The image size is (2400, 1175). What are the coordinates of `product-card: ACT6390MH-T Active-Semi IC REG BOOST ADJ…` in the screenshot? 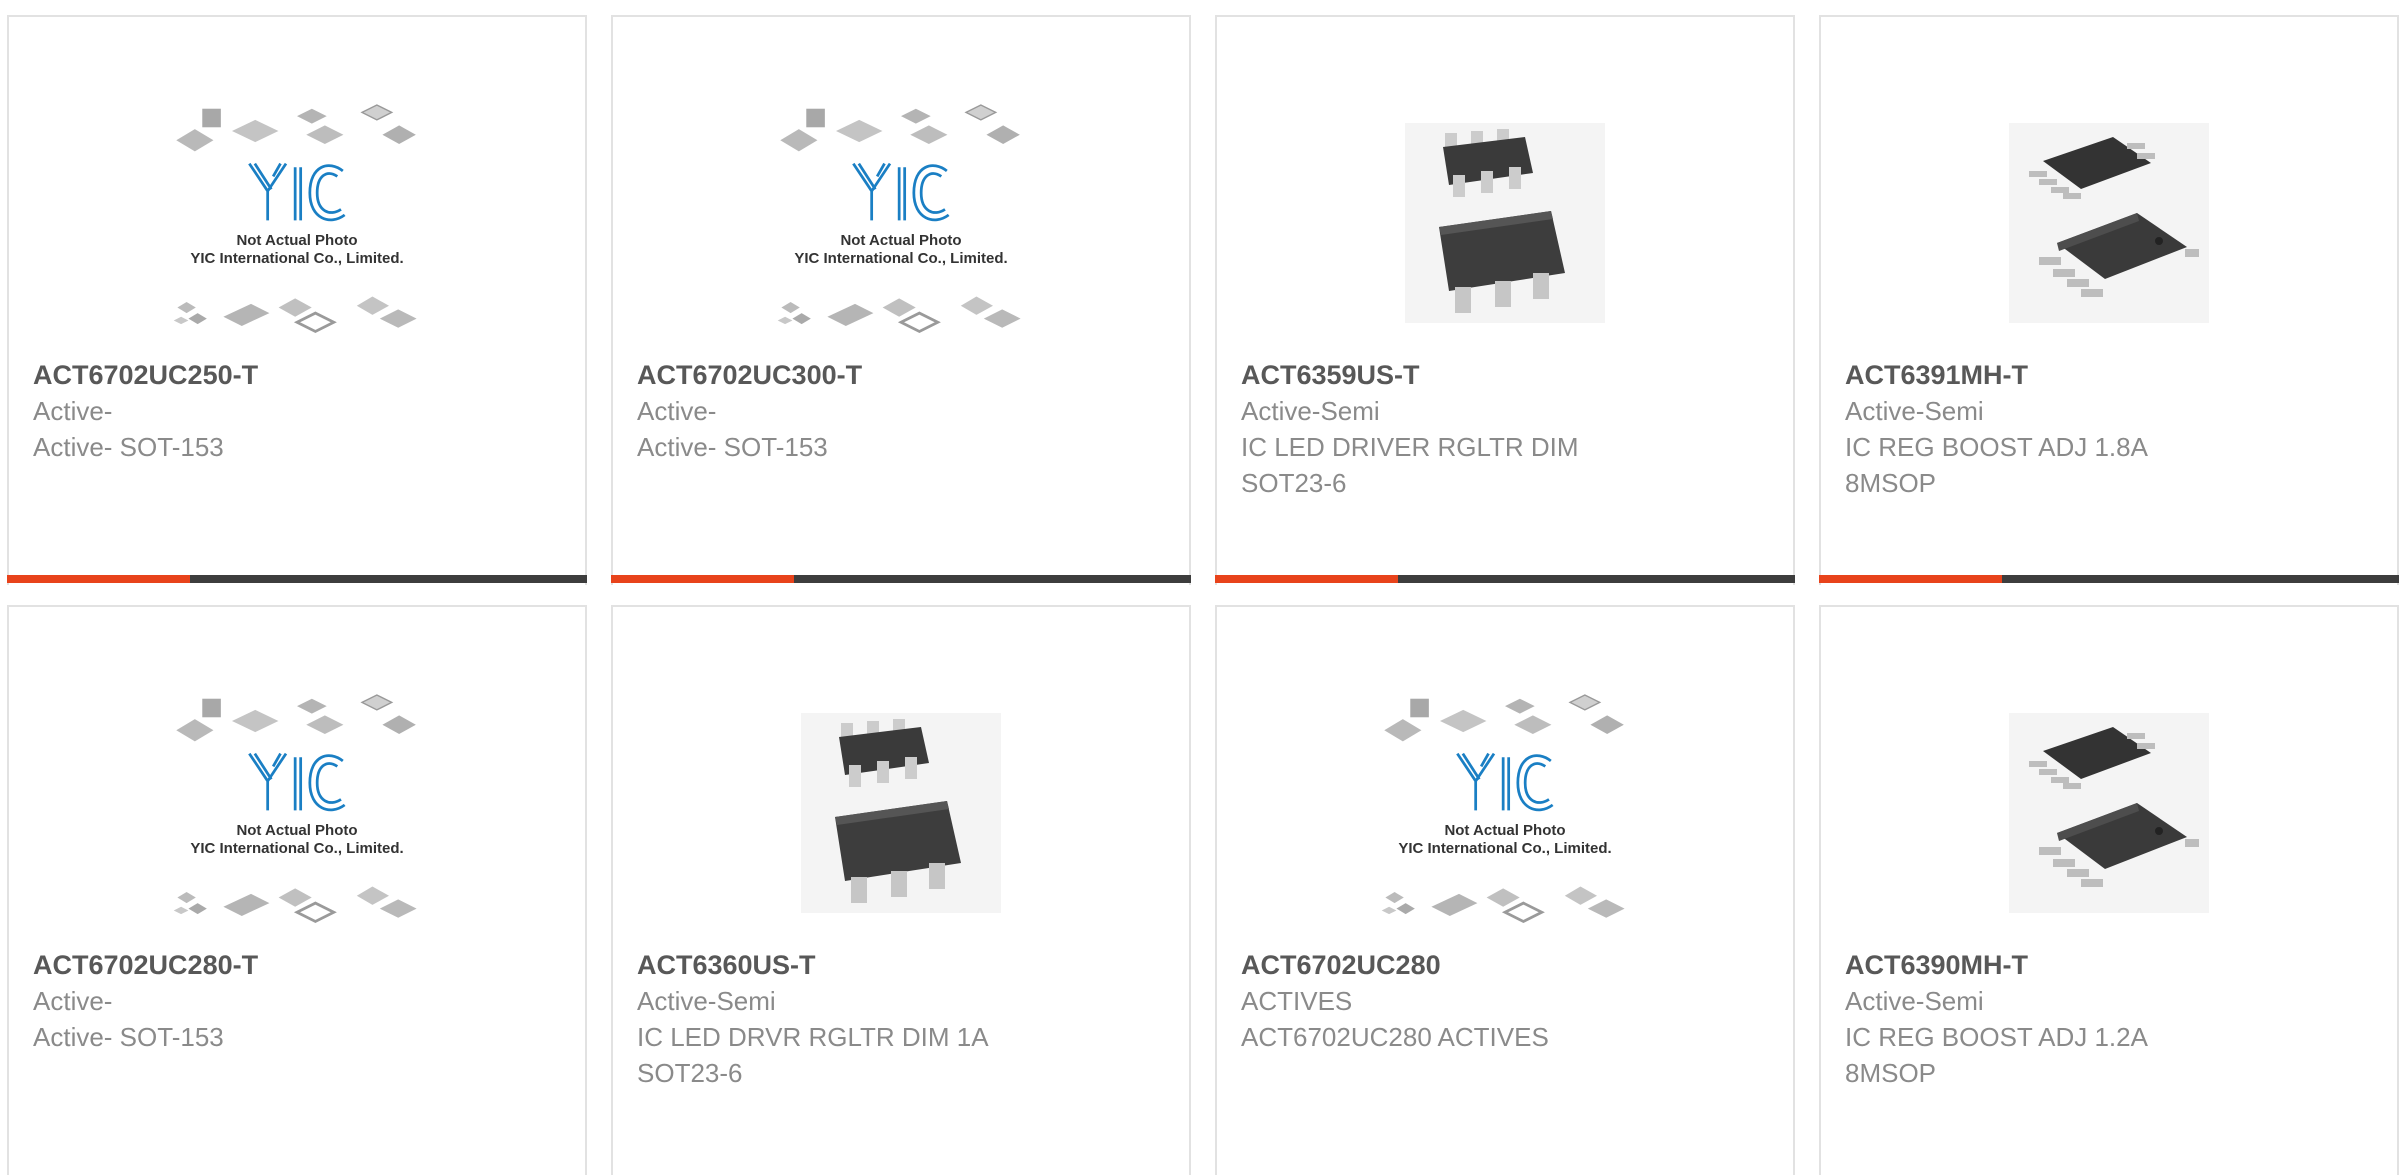 It's located at (2109, 890).